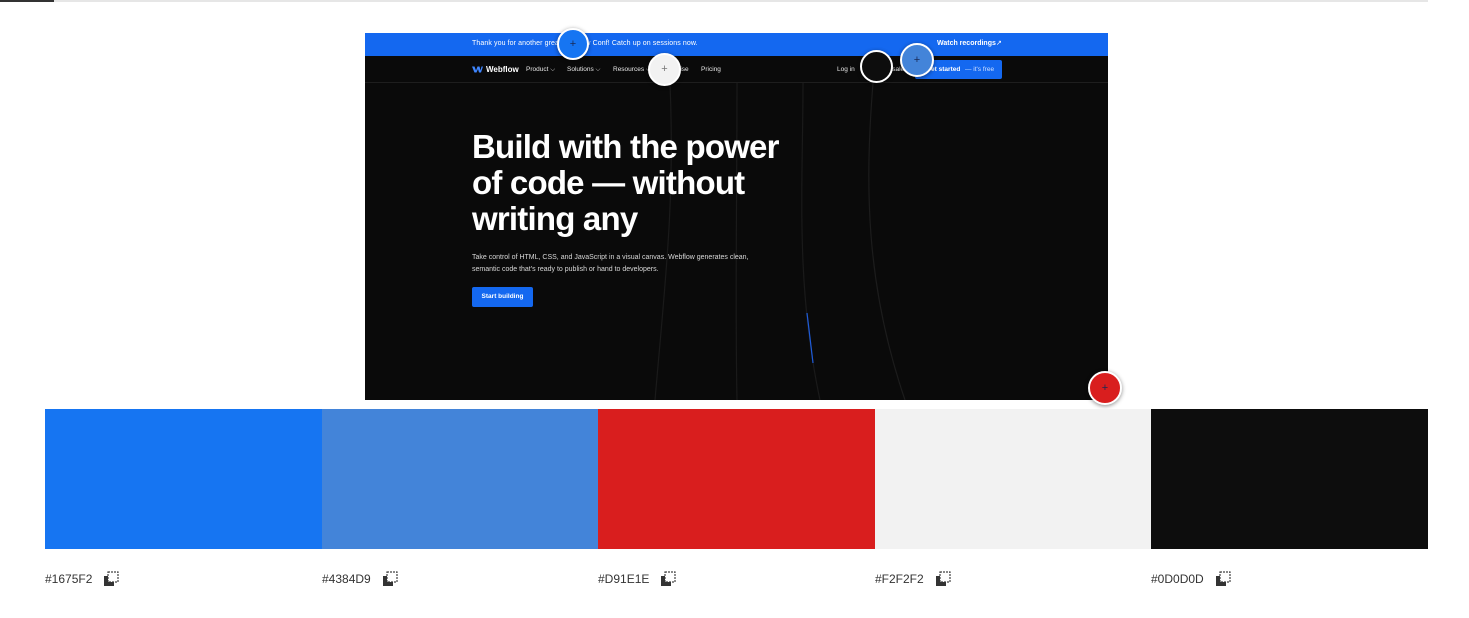  Describe the element at coordinates (583, 70) in the screenshot. I see `nav-solutions: Solutions ⌵` at that location.